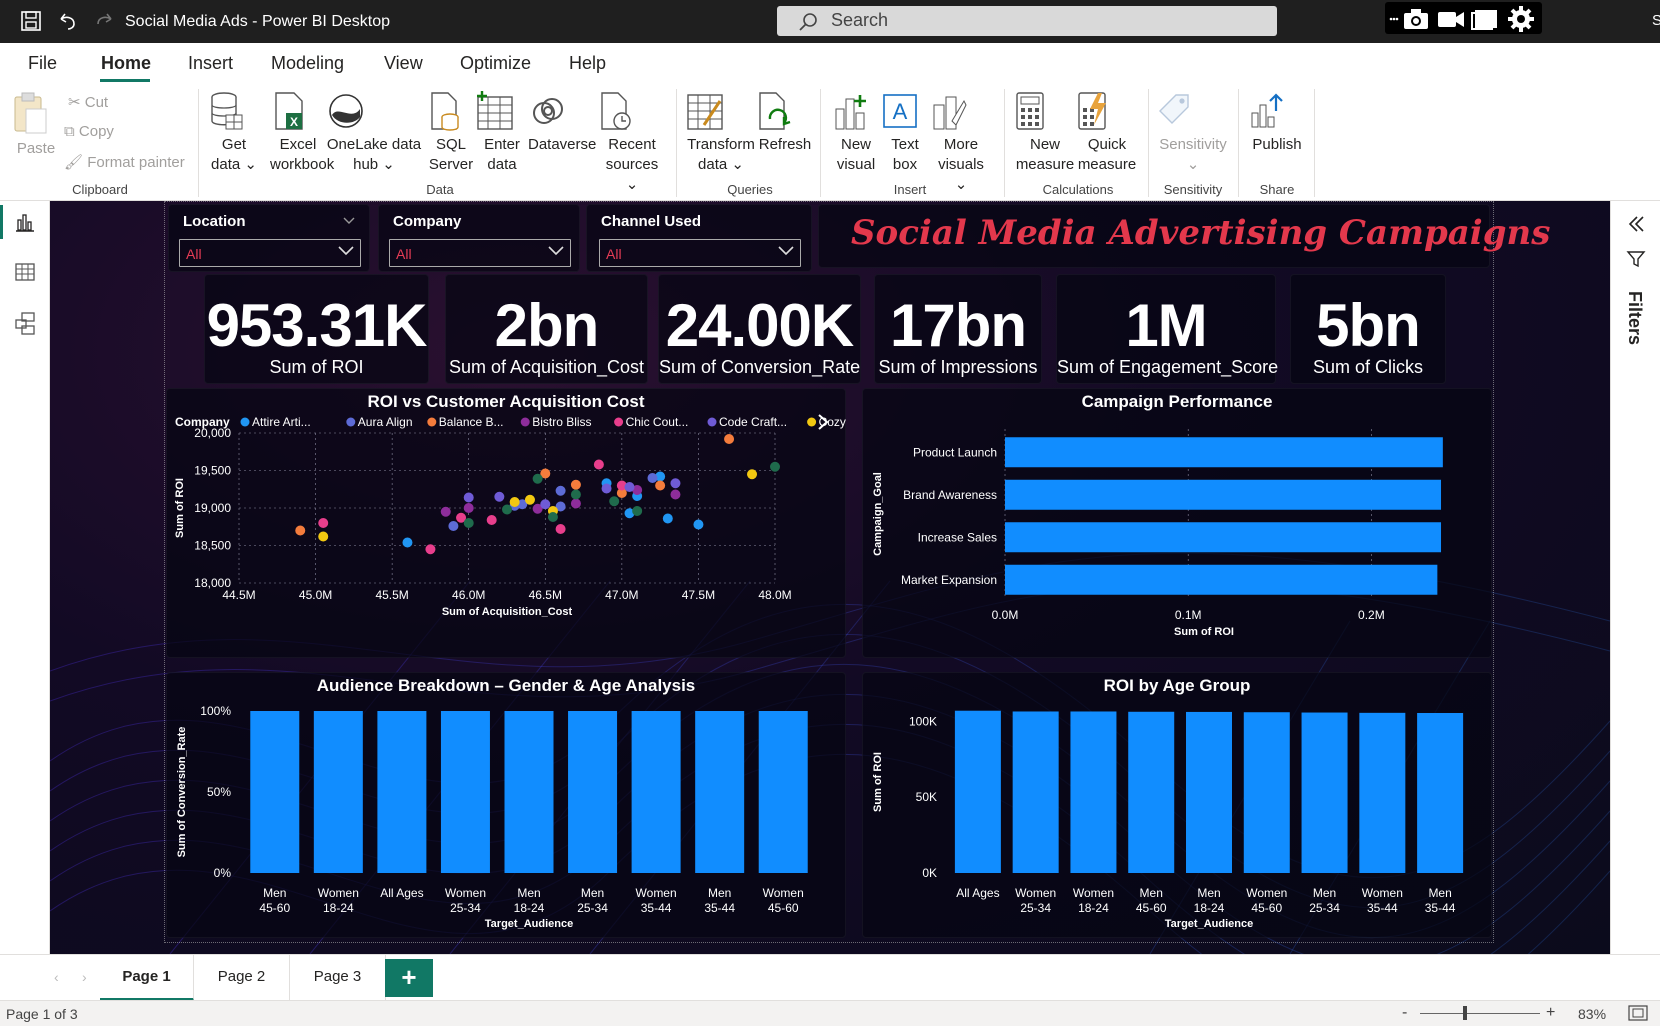 This screenshot has height=1026, width=1660. What do you see at coordinates (234, 133) in the screenshot?
I see `get-data-button: Get data ⌄` at bounding box center [234, 133].